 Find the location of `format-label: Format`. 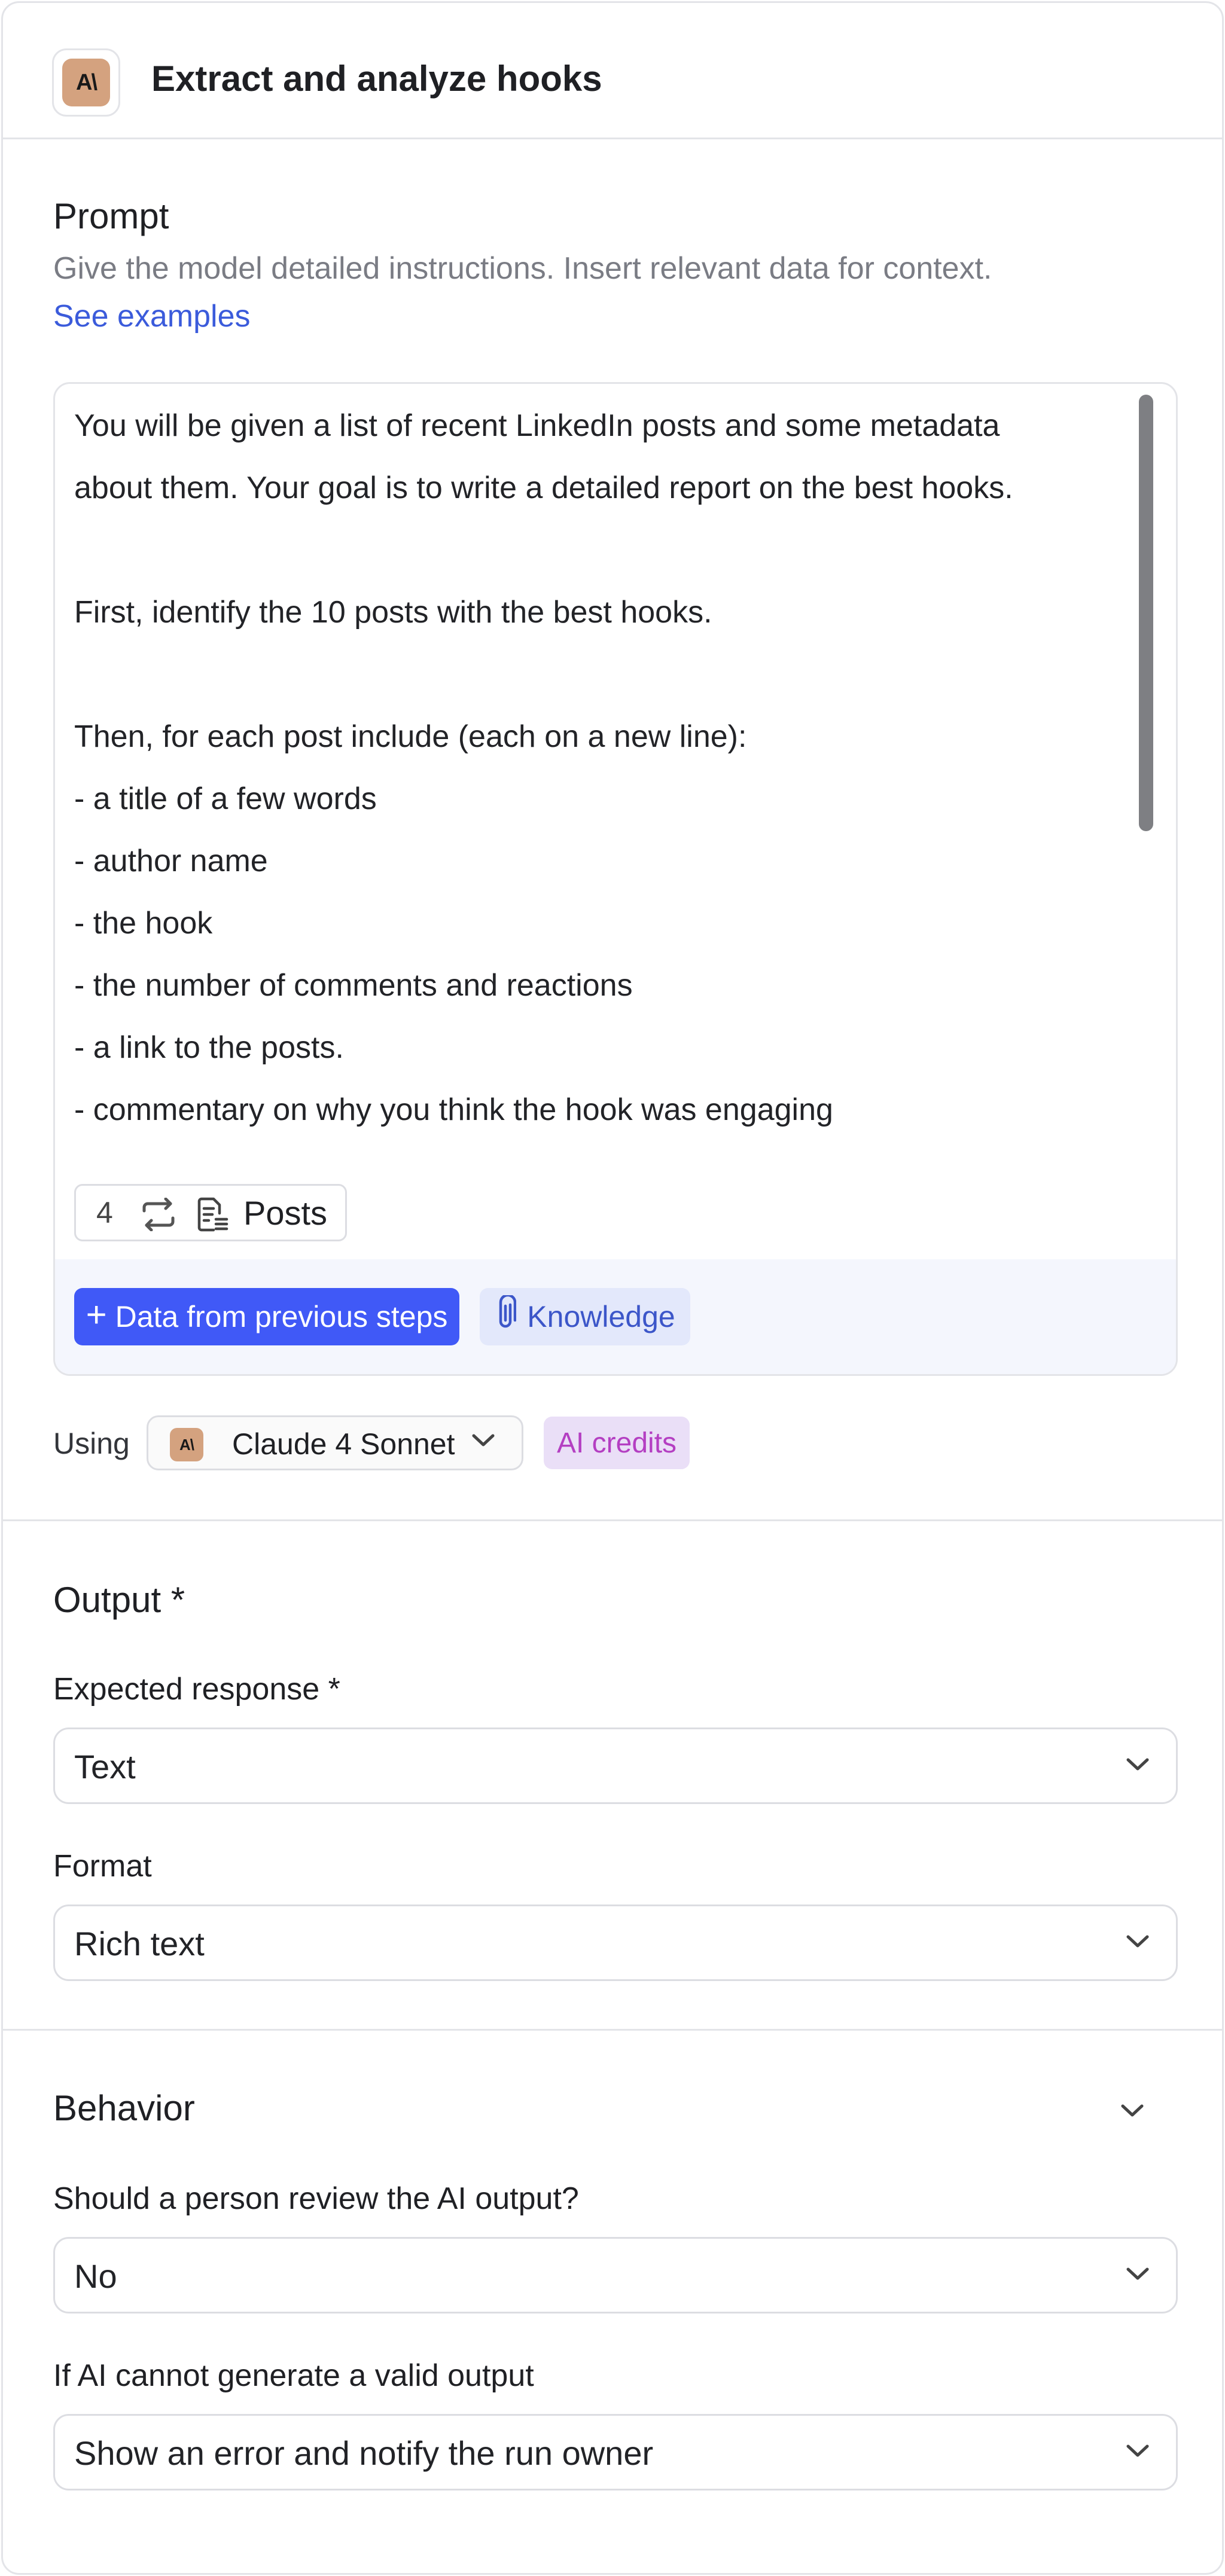

format-label: Format is located at coordinates (102, 1866).